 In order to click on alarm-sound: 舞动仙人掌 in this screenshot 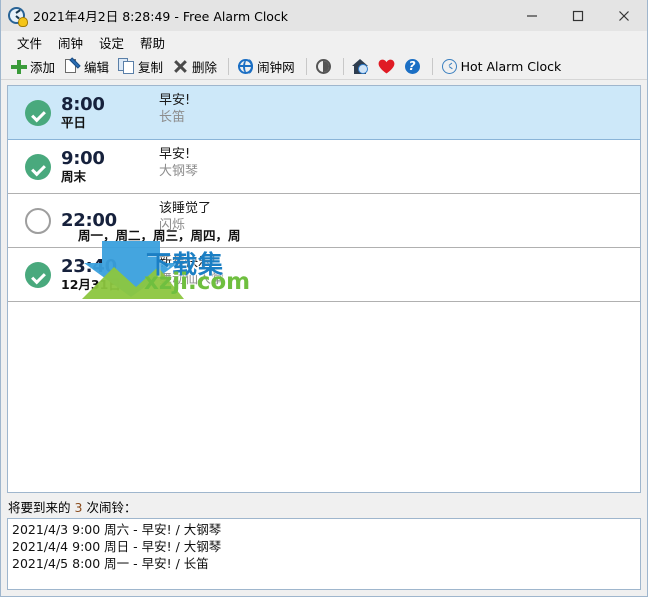, I will do `click(192, 279)`.